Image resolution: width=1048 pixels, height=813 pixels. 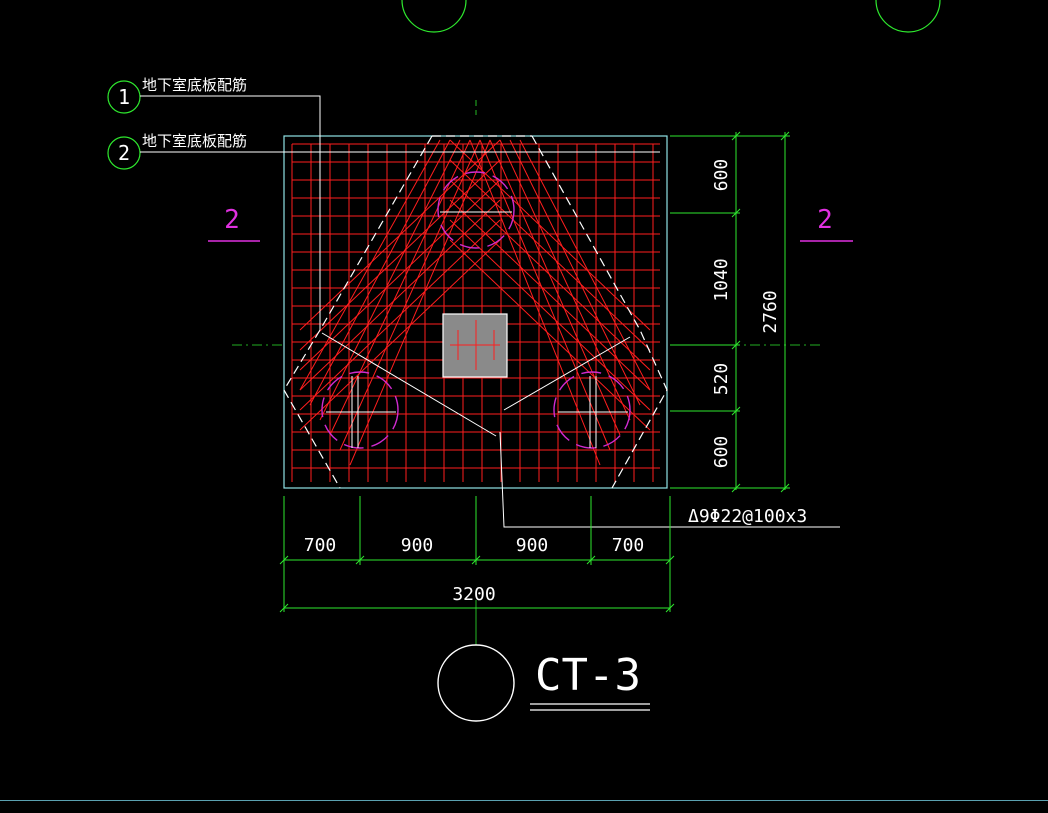 I want to click on dim-bottom-total: 3200, so click(x=473, y=594).